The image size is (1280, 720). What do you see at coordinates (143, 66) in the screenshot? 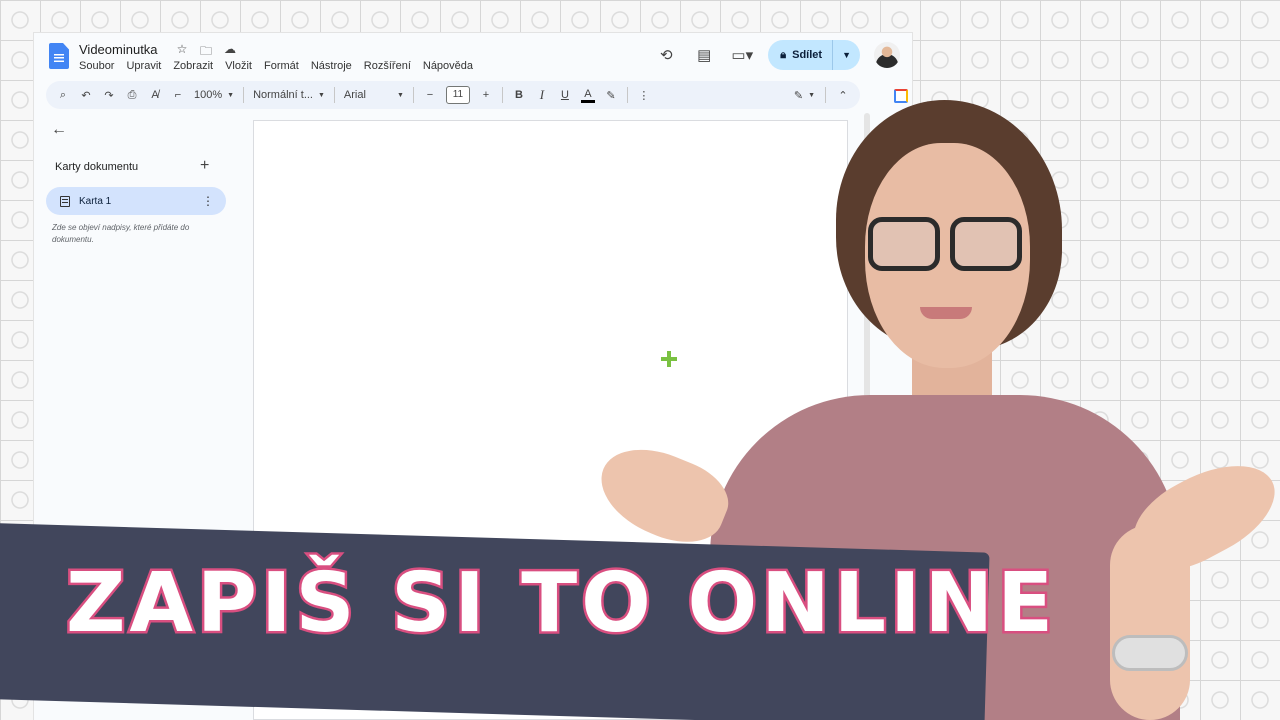
I see `menu-upravit: Upravit` at bounding box center [143, 66].